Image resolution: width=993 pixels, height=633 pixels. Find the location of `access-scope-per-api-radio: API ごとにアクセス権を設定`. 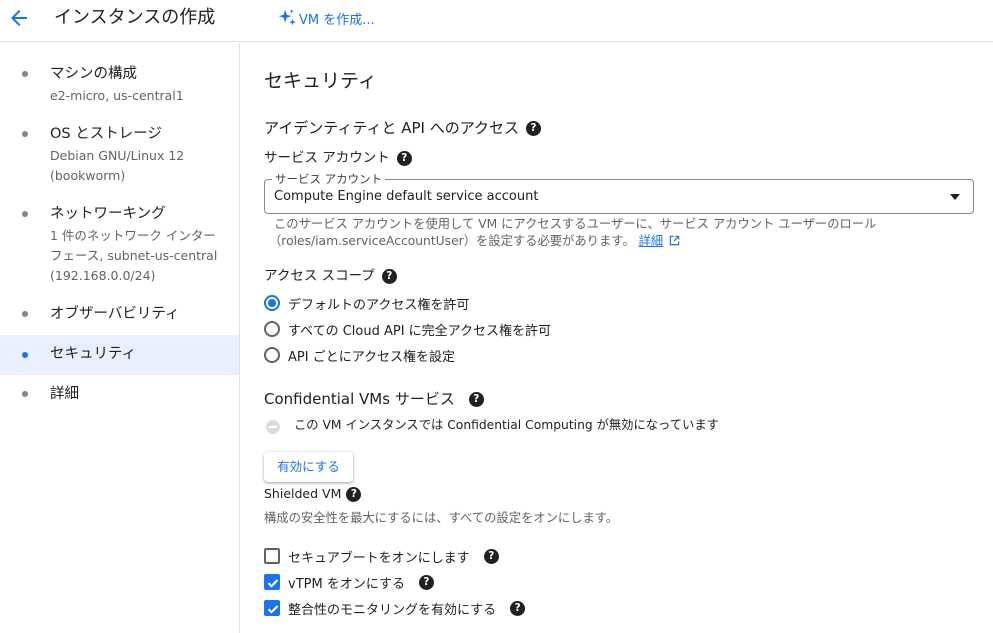

access-scope-per-api-radio: API ごとにアクセス権を設定 is located at coordinates (359, 355).